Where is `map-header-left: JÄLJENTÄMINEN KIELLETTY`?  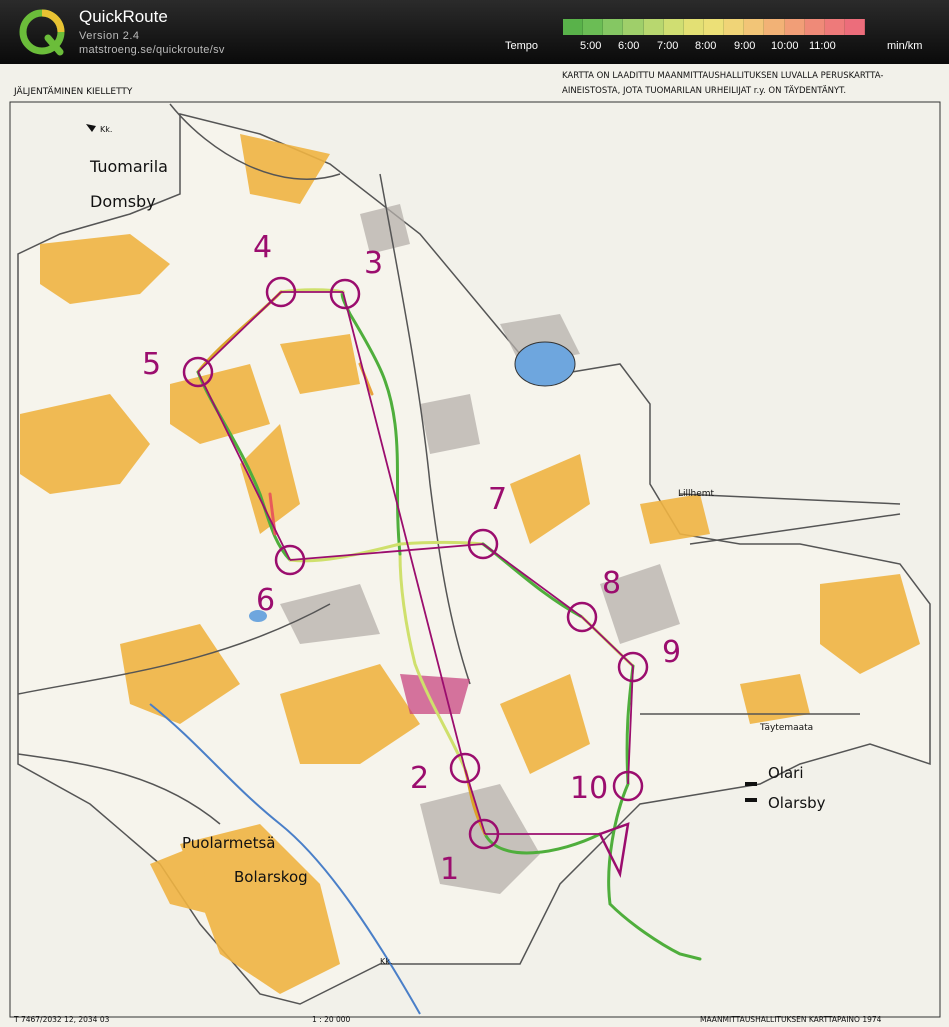
map-header-left: JÄLJENTÄMINEN KIELLETTY is located at coordinates (73, 91).